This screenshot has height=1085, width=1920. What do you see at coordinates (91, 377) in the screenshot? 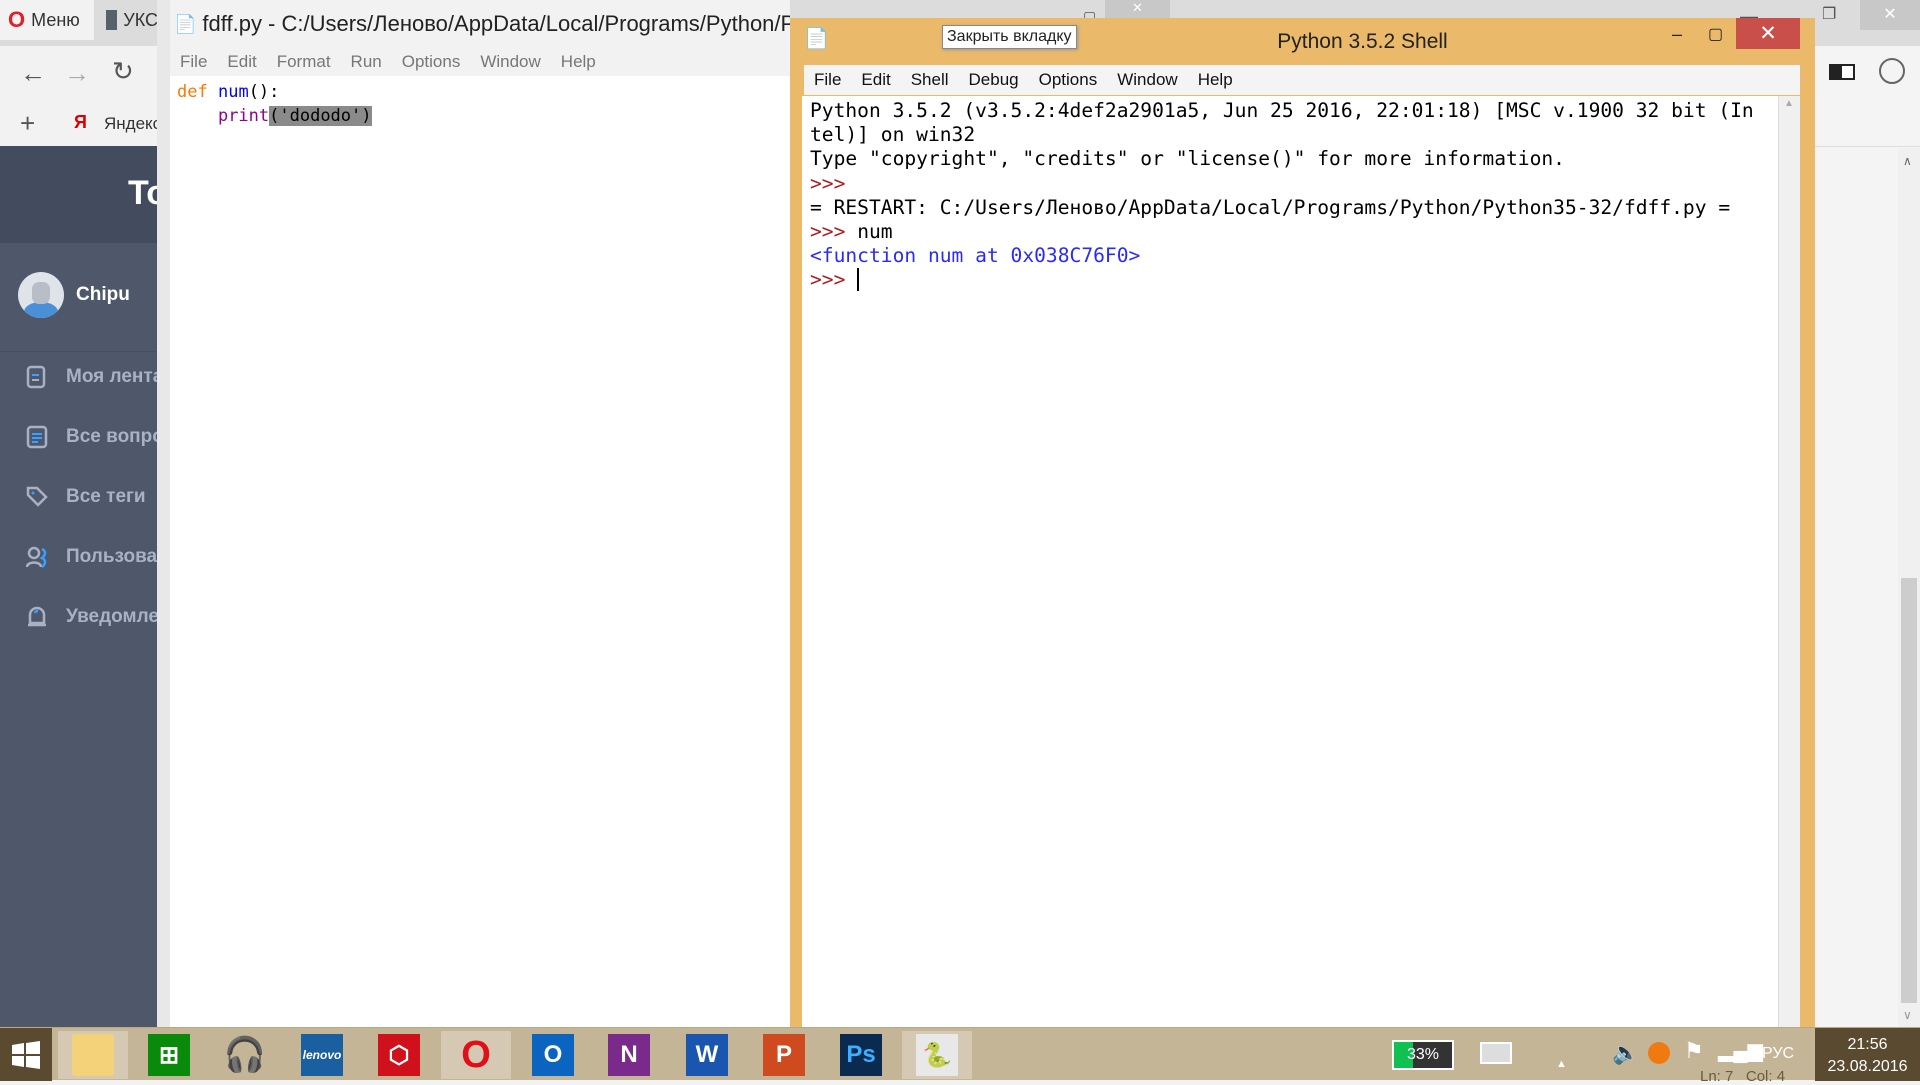
I see `nav-my-feed: Моя лента` at bounding box center [91, 377].